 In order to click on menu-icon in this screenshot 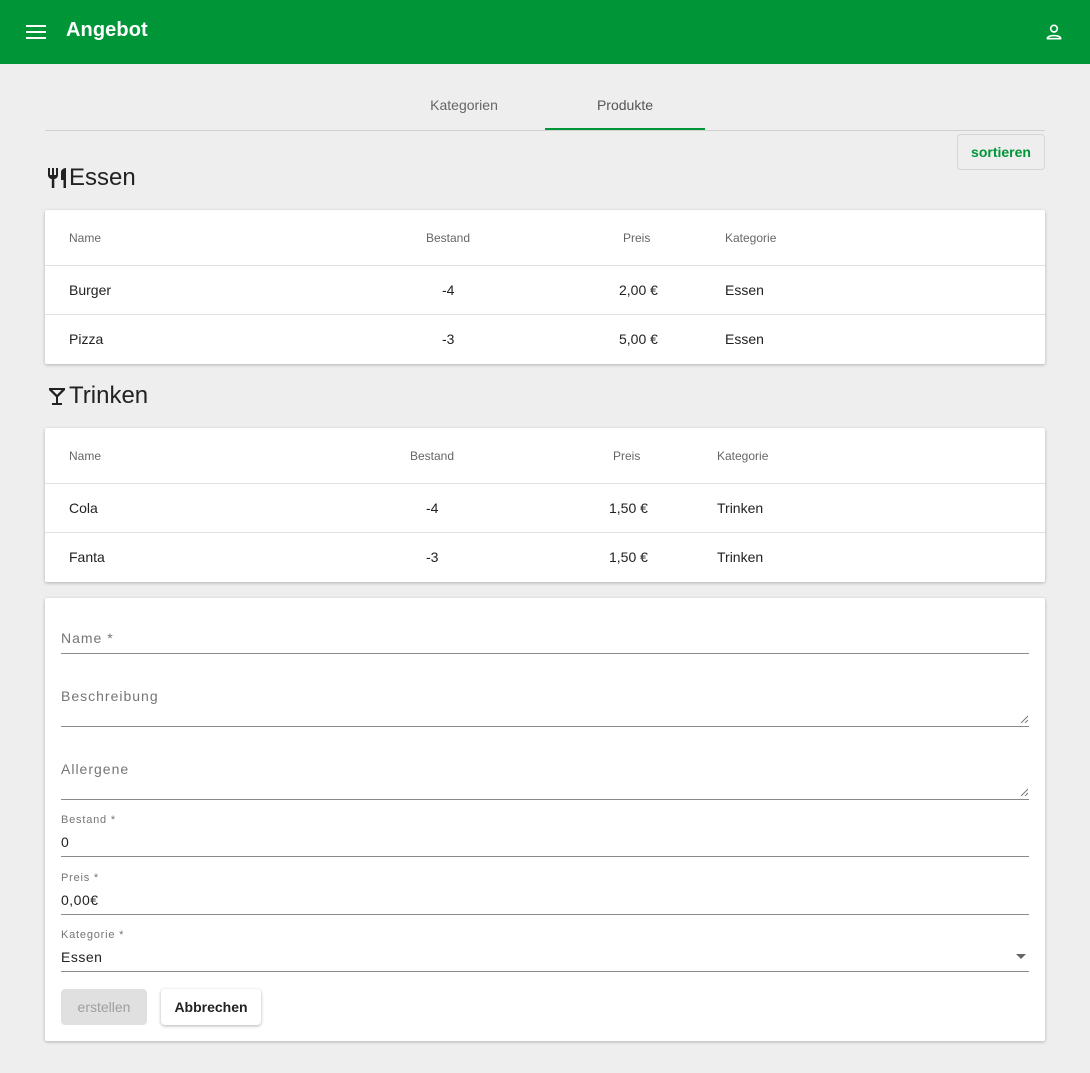, I will do `click(36, 32)`.